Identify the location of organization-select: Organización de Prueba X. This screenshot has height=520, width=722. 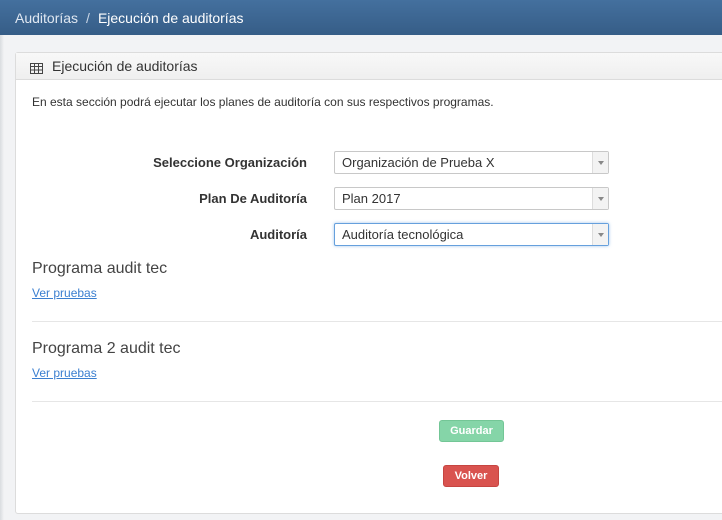
(471, 162).